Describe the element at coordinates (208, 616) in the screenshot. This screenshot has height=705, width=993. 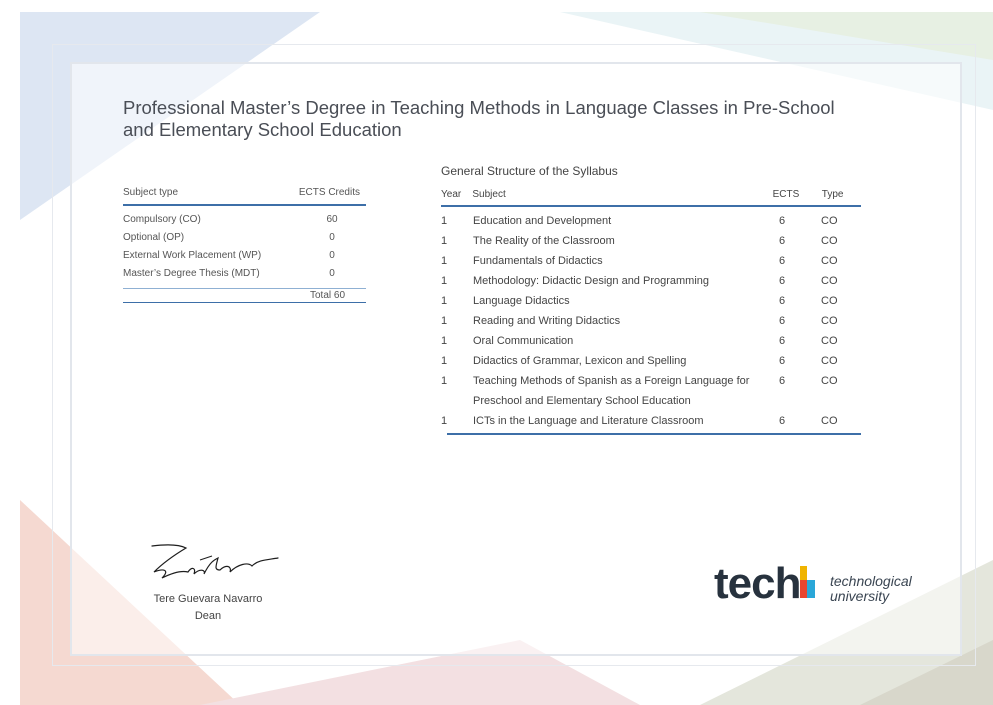
I see `signer-role: Dean` at that location.